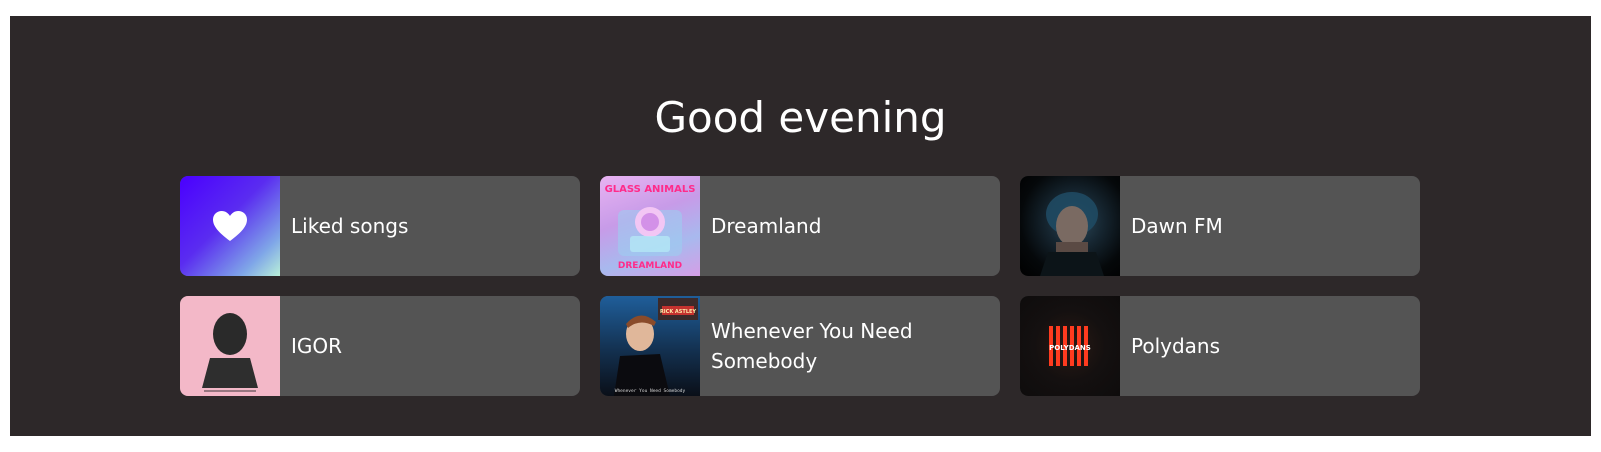 This screenshot has width=1601, height=452. I want to click on polydans-album-cover: POLYDANS, so click(1070, 346).